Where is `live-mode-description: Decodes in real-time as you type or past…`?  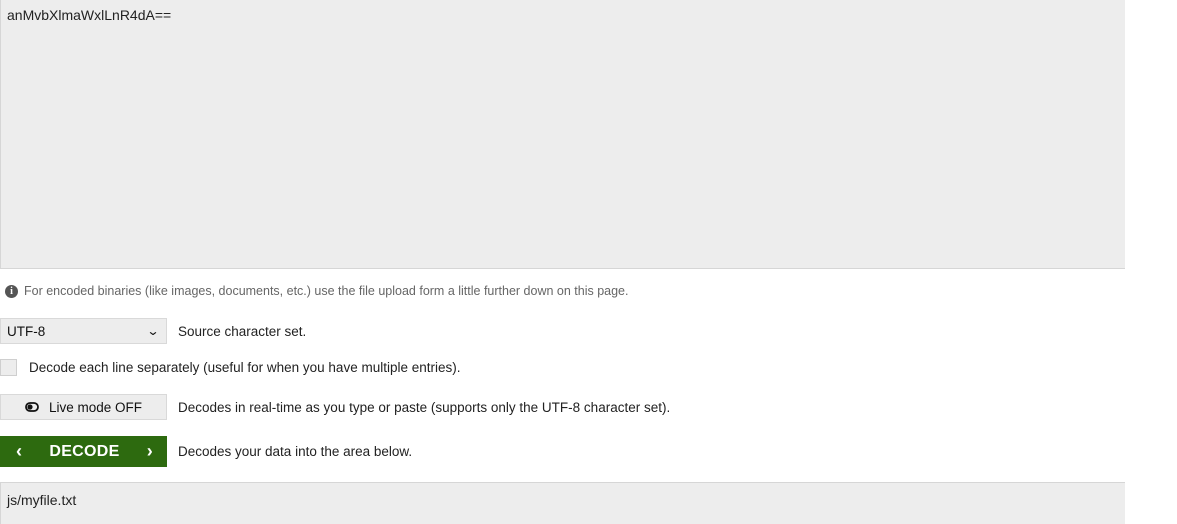
live-mode-description: Decodes in real-time as you type or past… is located at coordinates (424, 407).